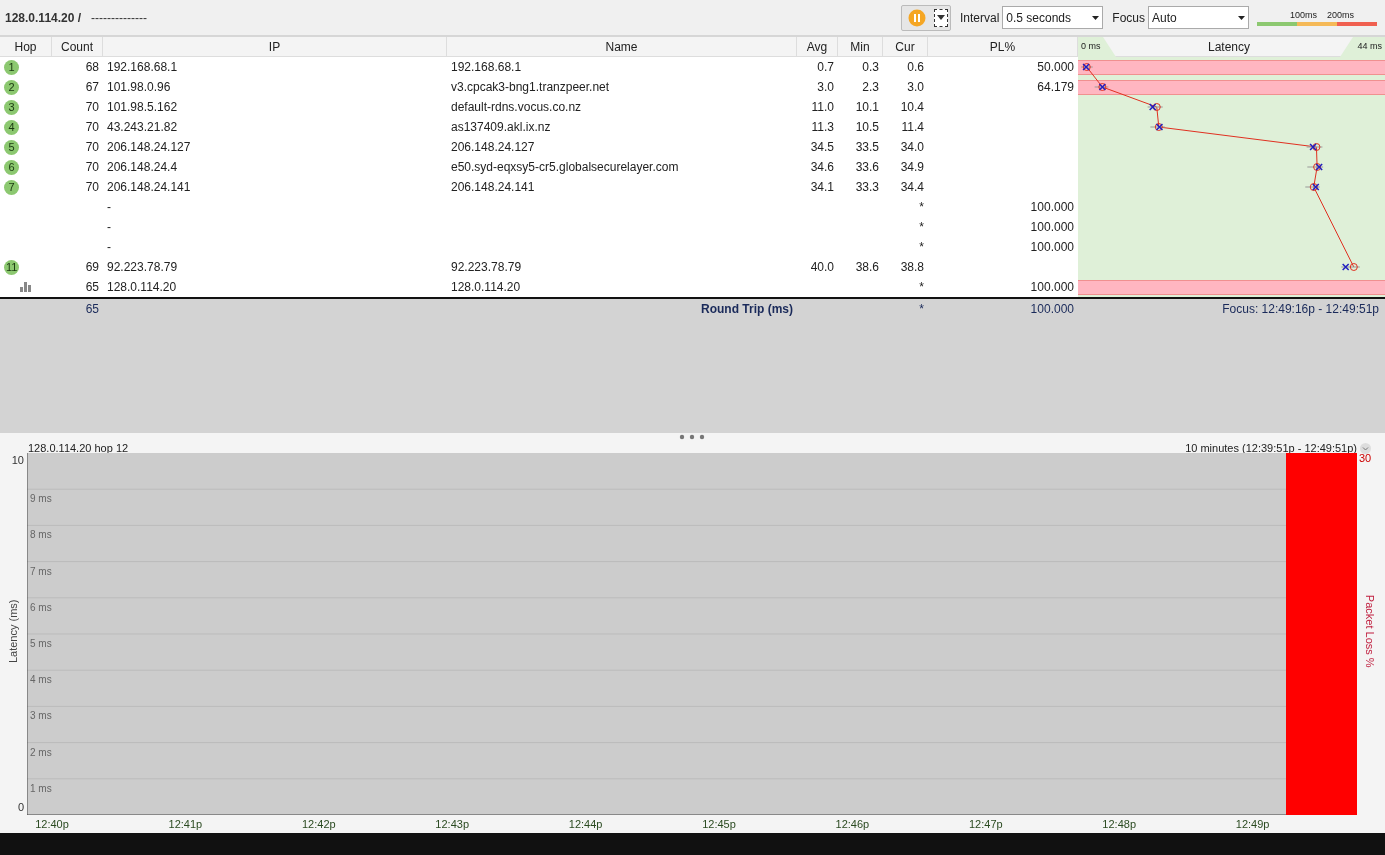 This screenshot has height=855, width=1385. I want to click on splitter-handle, so click(692, 437).